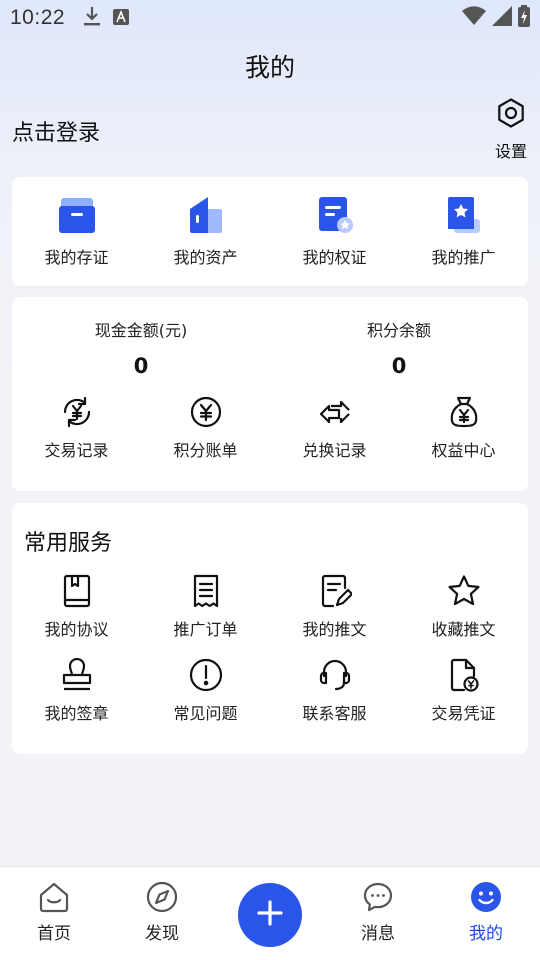 Image resolution: width=540 pixels, height=960 pixels. Describe the element at coordinates (76, 713) in the screenshot. I see `my-signature-label: 我的签章` at that location.